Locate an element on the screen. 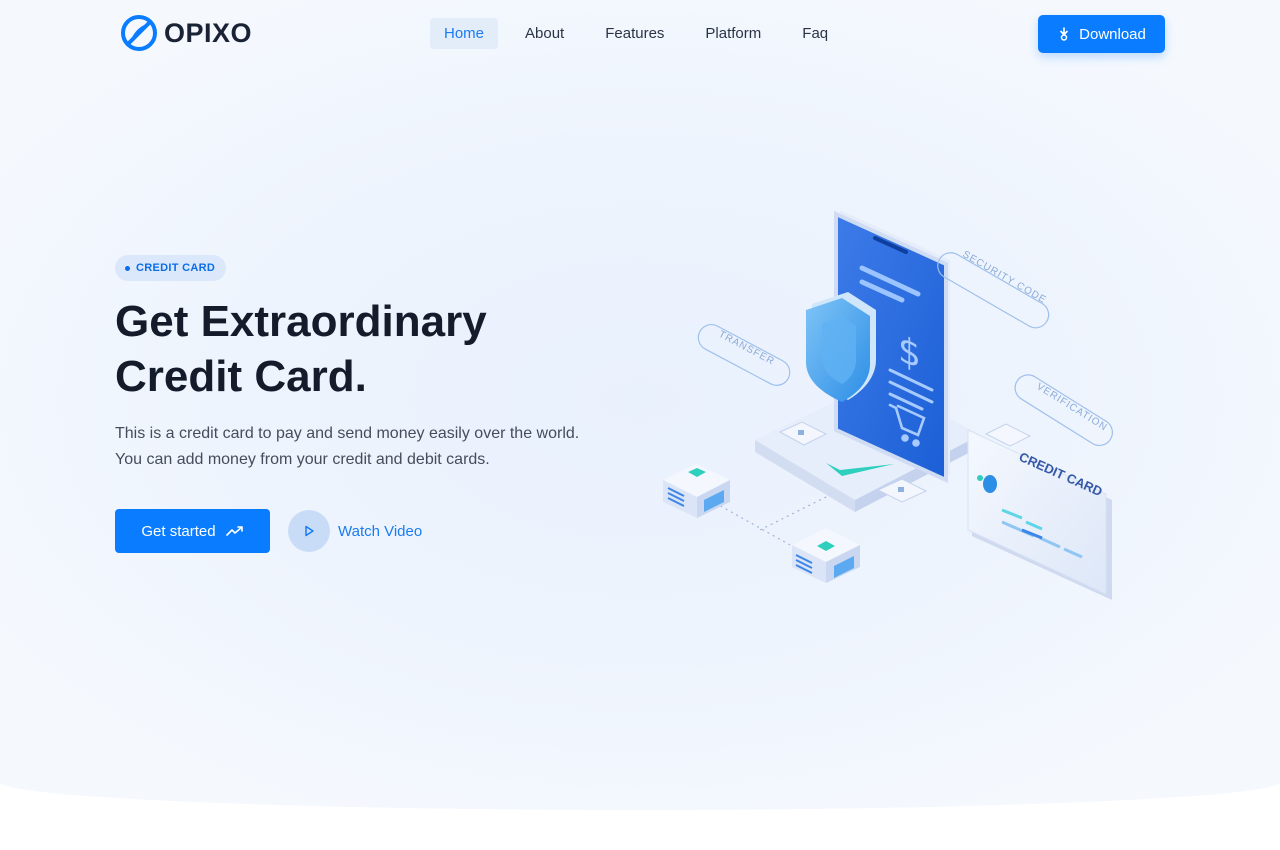 The height and width of the screenshot is (850, 1280). headline-line-2: Credit Card. is located at coordinates (241, 376).